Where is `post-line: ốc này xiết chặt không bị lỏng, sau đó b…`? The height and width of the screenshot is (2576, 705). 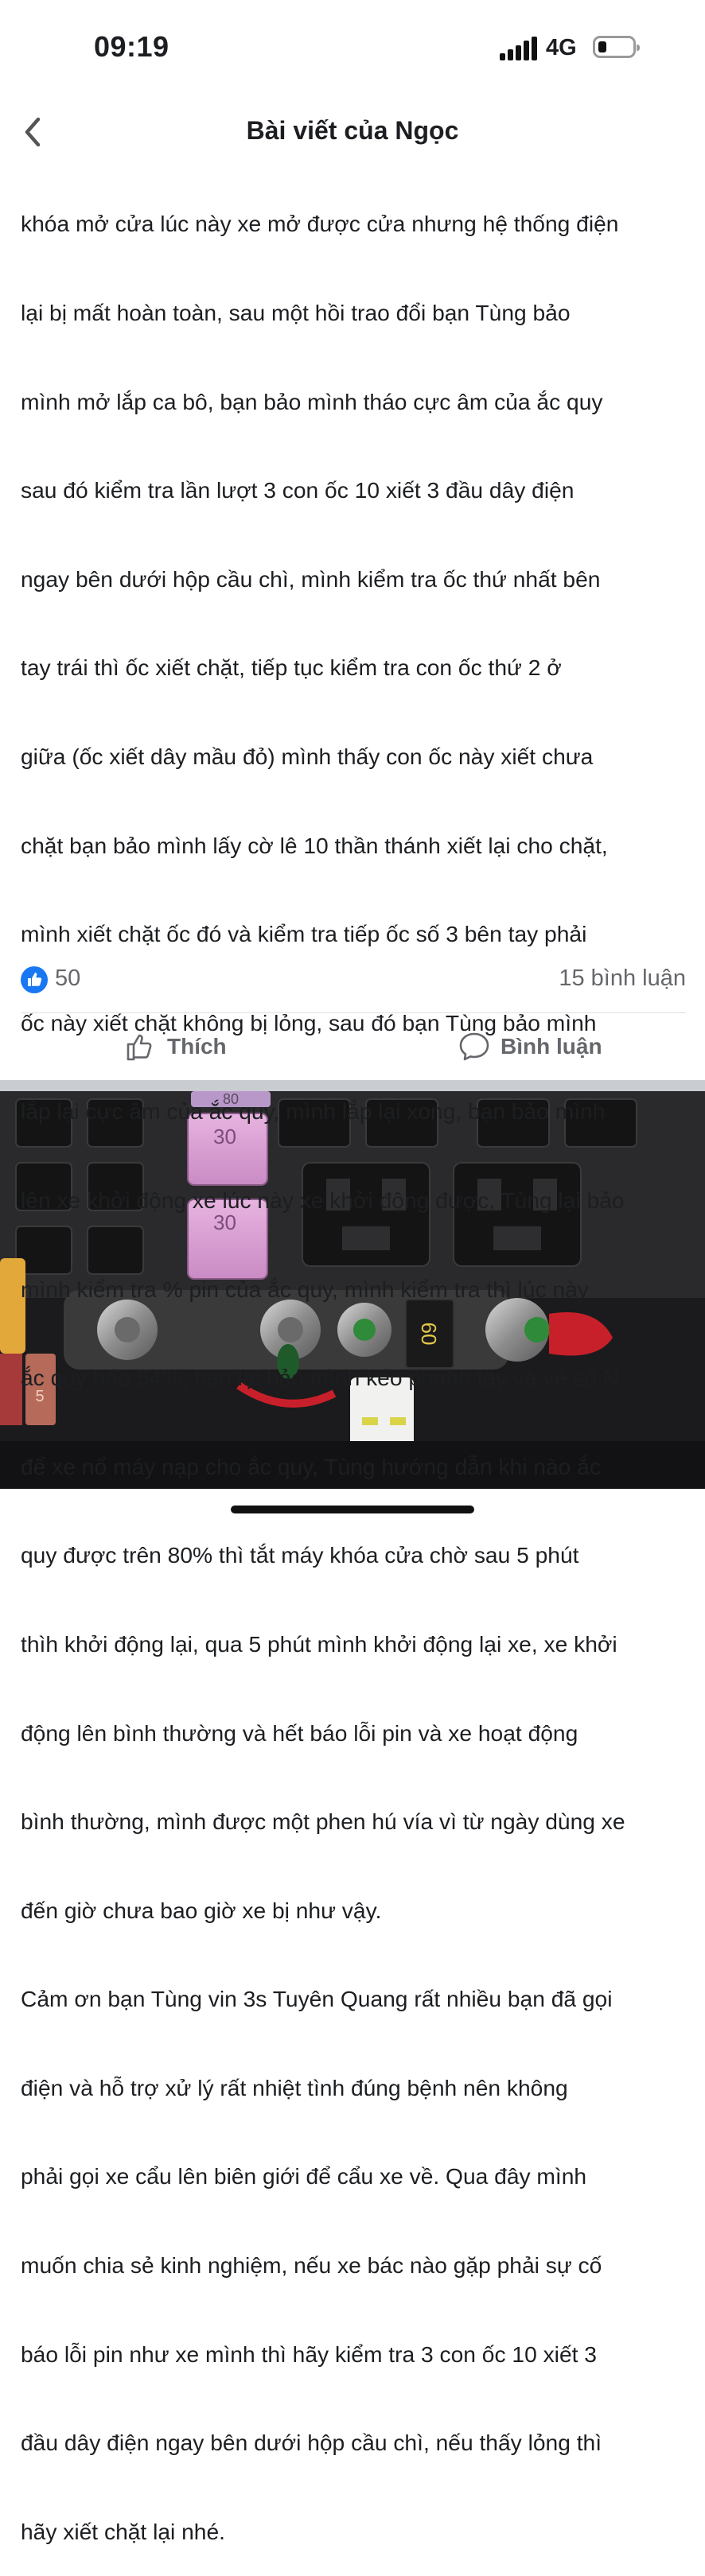 post-line: ốc này xiết chặt không bị lỏng, sau đó b… is located at coordinates (309, 1022).